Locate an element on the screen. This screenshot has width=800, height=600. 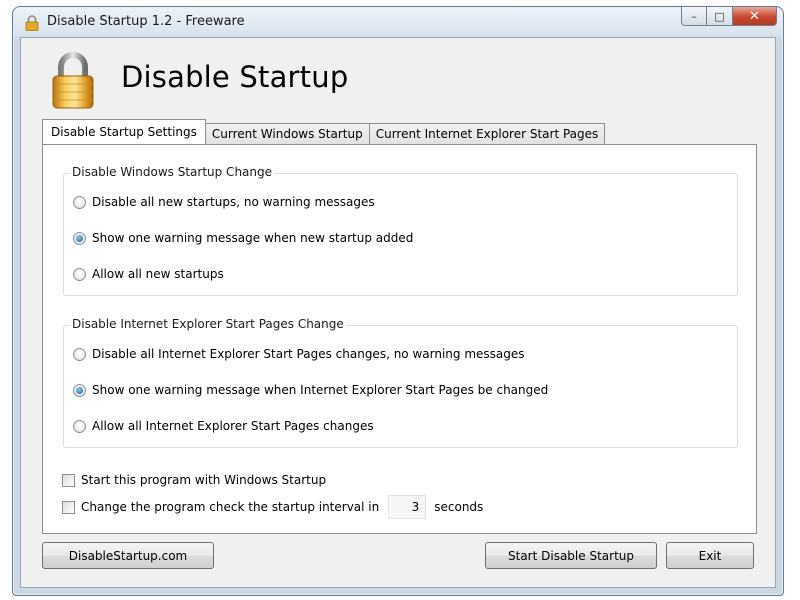
tab-current-windows-startup: Current Windows Startup is located at coordinates (287, 133).